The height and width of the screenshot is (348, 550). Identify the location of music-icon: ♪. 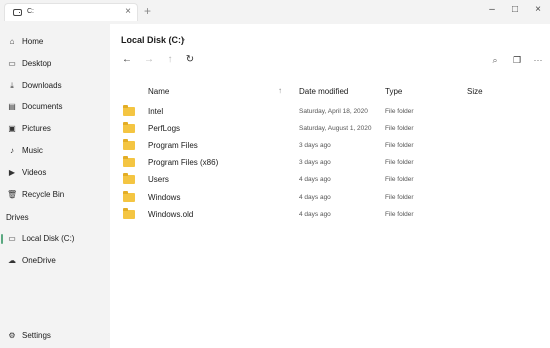
(12, 150).